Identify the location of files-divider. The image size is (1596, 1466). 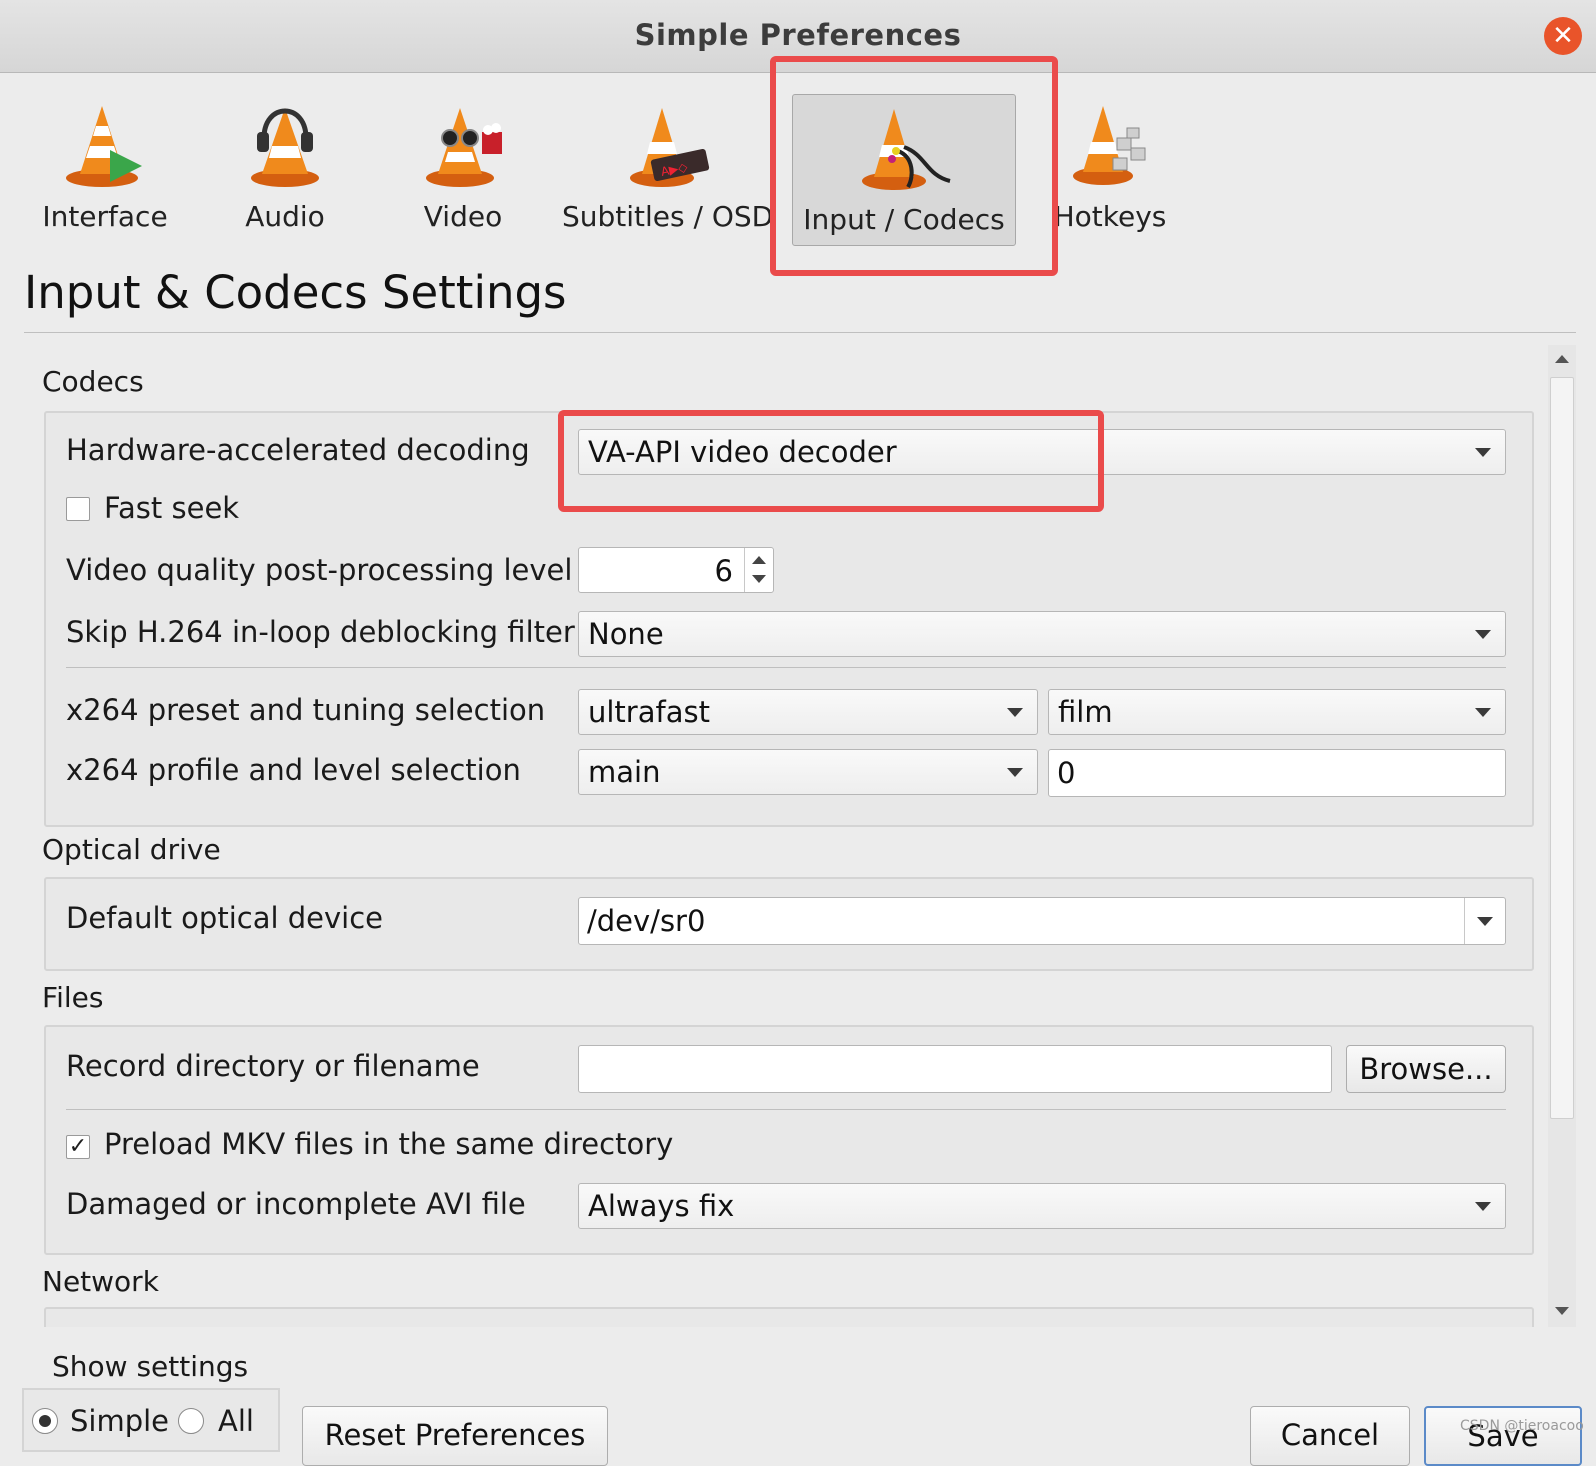
(786, 1109).